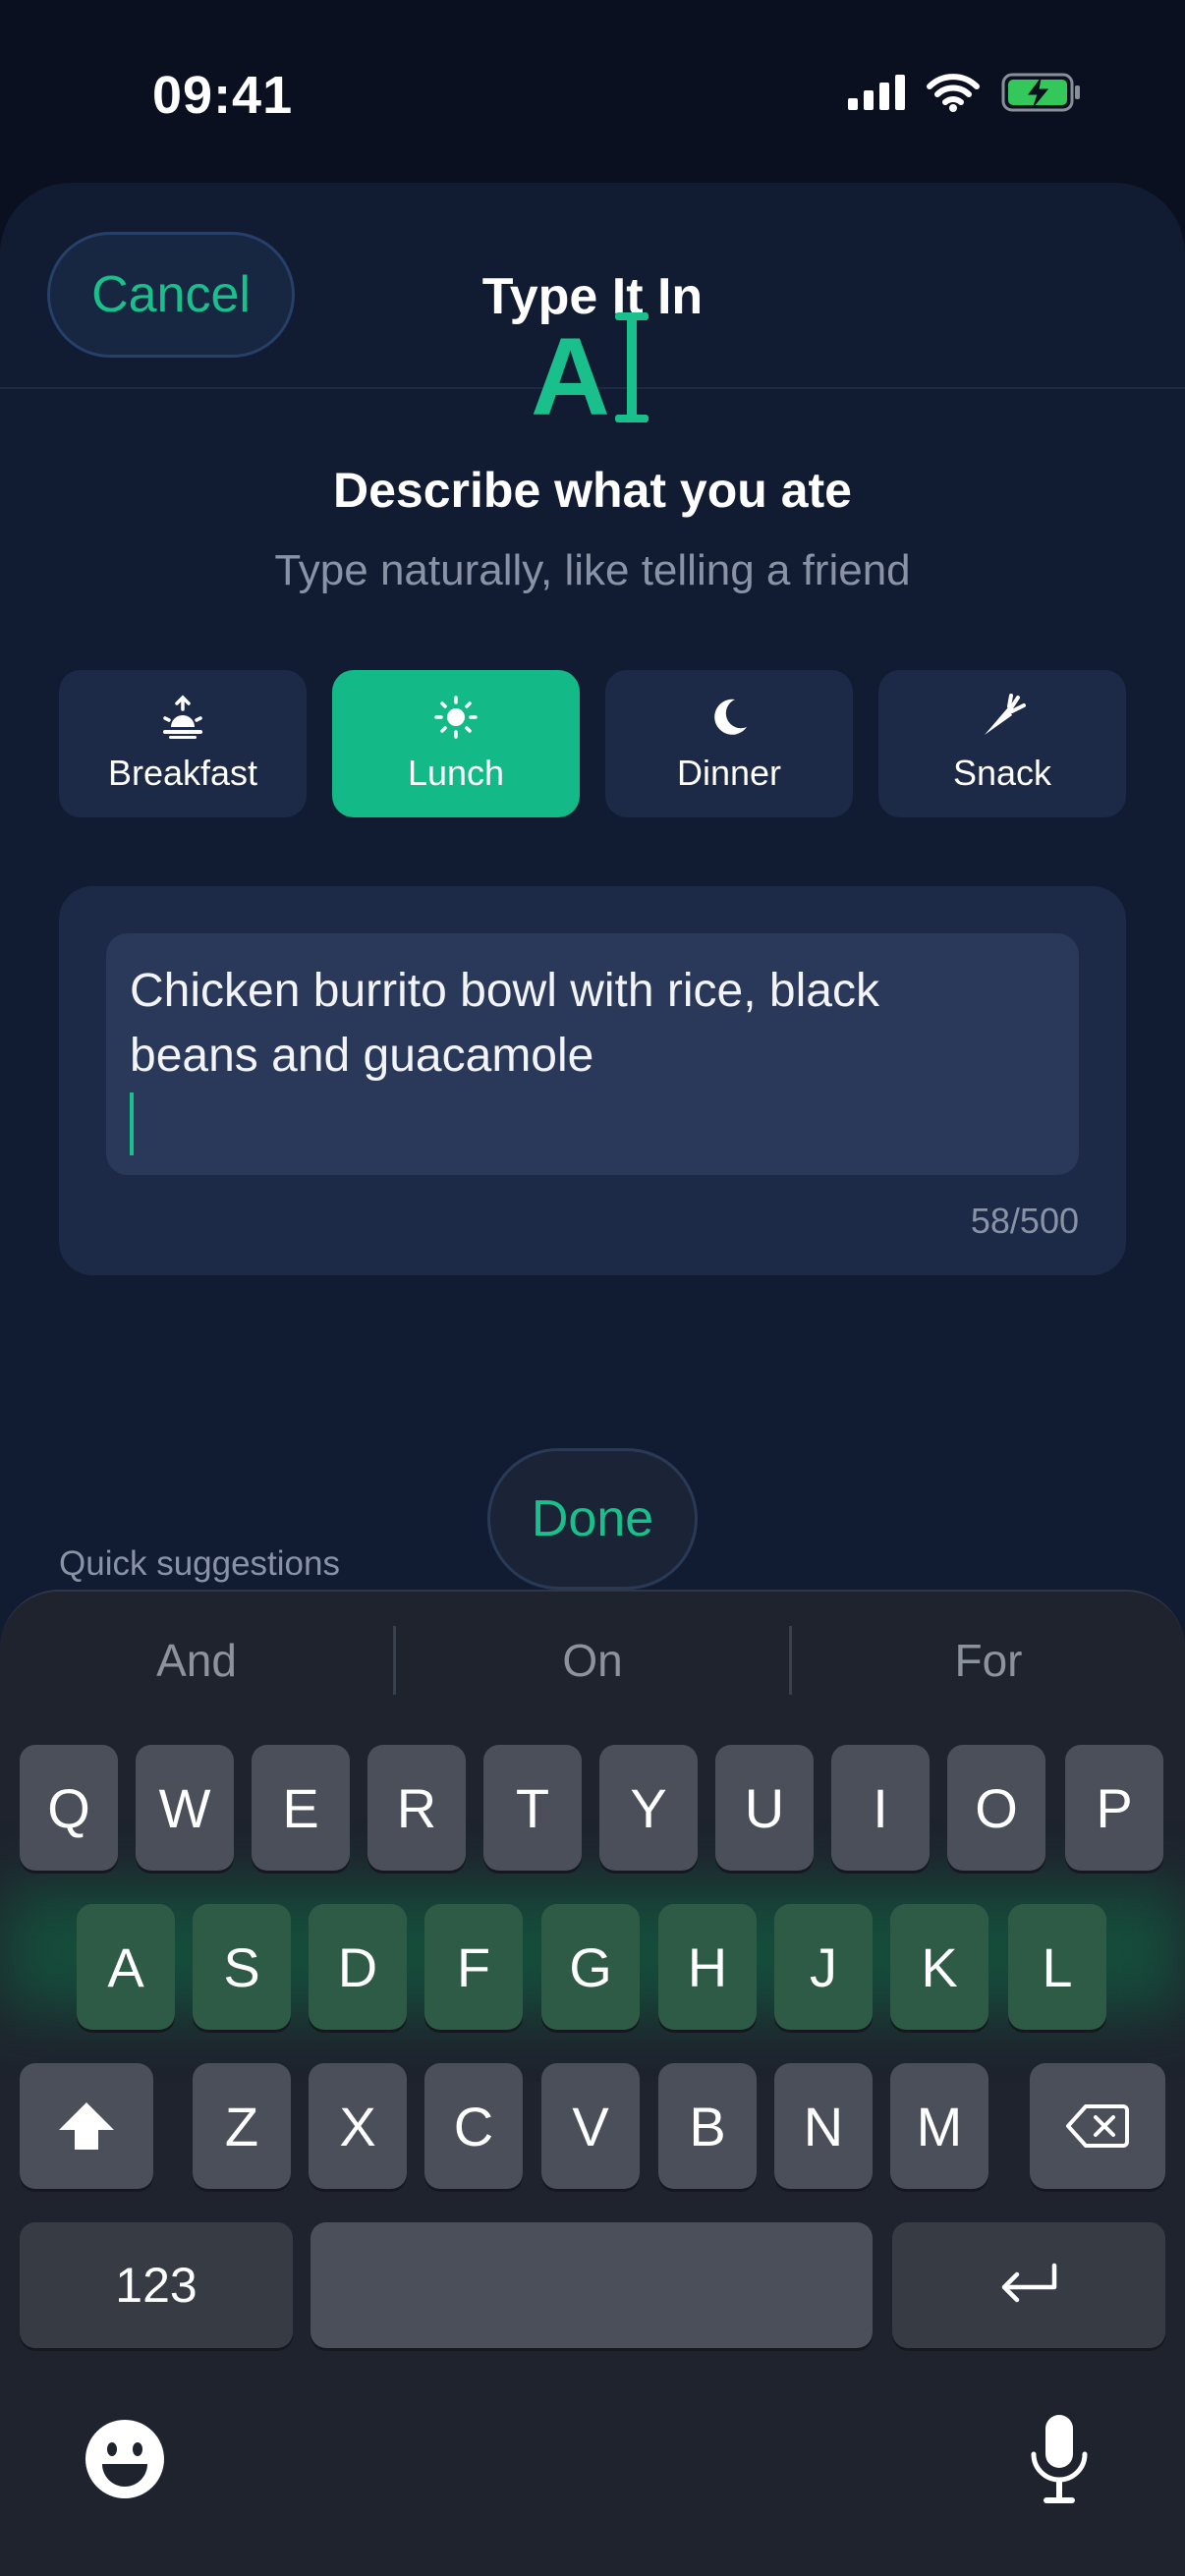 The height and width of the screenshot is (2576, 1185). I want to click on suggestion-item: And, so click(197, 1660).